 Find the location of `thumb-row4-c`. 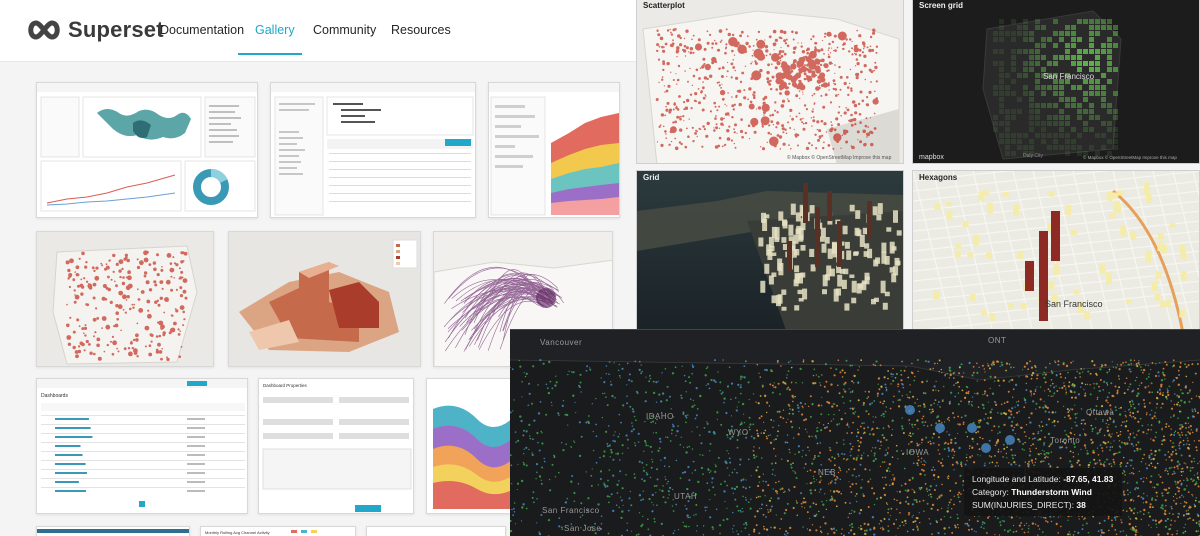

thumb-row4-c is located at coordinates (436, 531).